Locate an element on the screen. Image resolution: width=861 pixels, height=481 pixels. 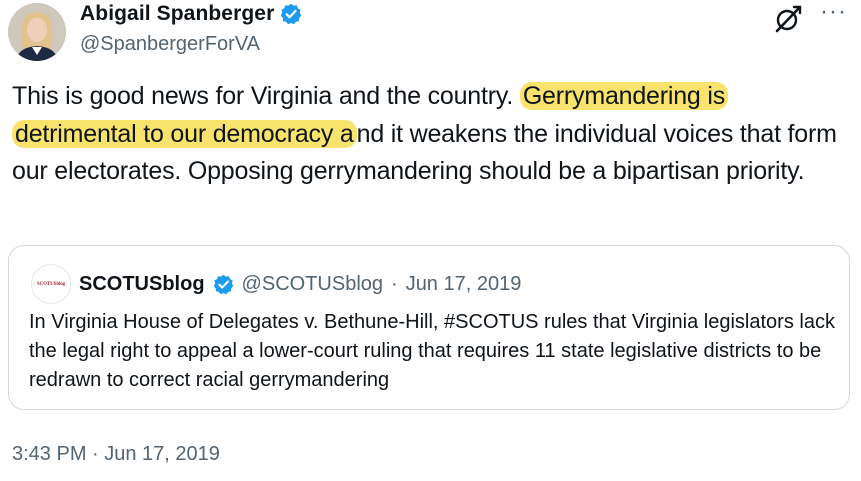
grok-icon is located at coordinates (787, 19).